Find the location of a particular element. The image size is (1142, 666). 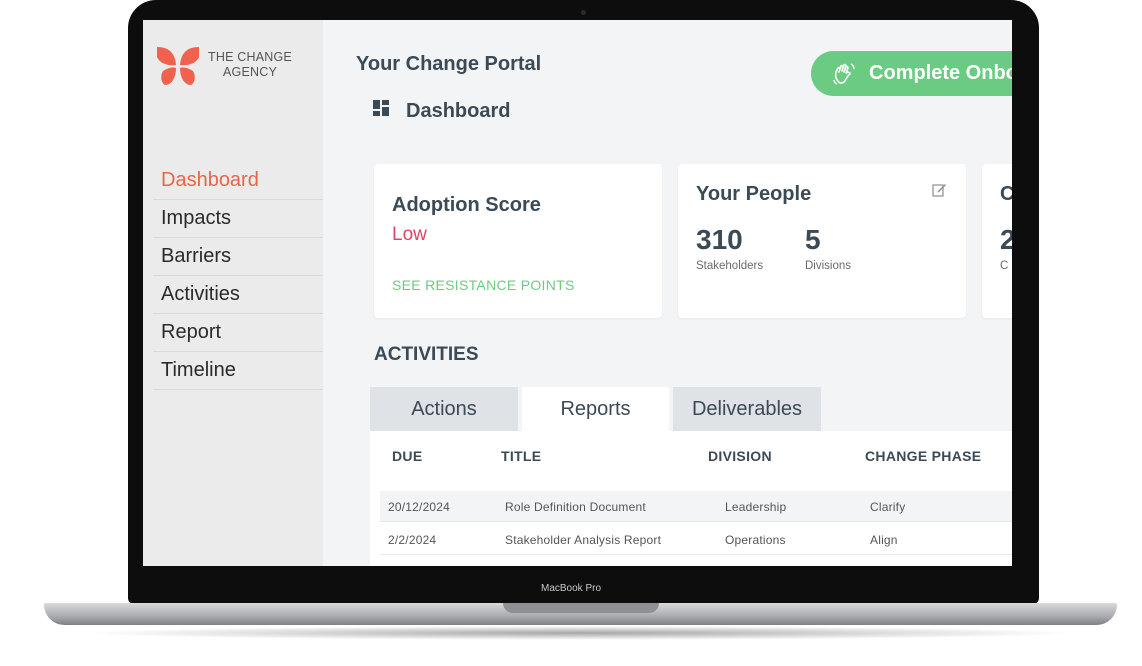

row-division: Operations is located at coordinates (755, 540).